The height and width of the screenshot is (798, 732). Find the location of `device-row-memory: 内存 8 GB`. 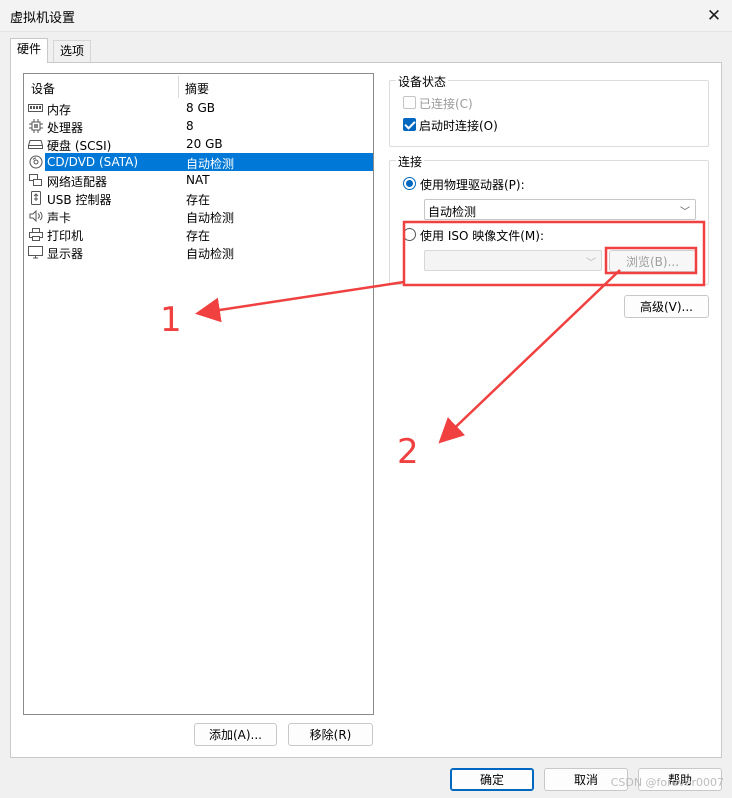

device-row-memory: 内存 8 GB is located at coordinates (200, 108).